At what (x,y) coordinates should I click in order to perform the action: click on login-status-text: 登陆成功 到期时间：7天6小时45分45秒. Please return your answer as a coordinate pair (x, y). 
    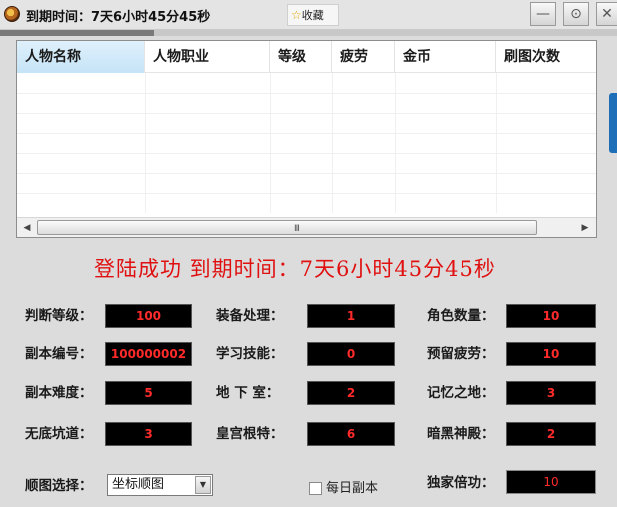
    Looking at the image, I should click on (295, 269).